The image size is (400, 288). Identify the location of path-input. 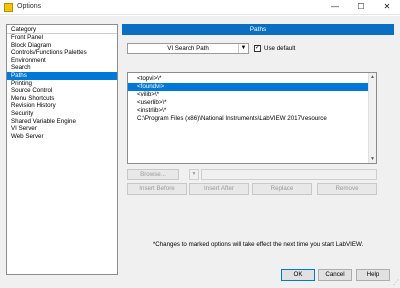
(289, 174).